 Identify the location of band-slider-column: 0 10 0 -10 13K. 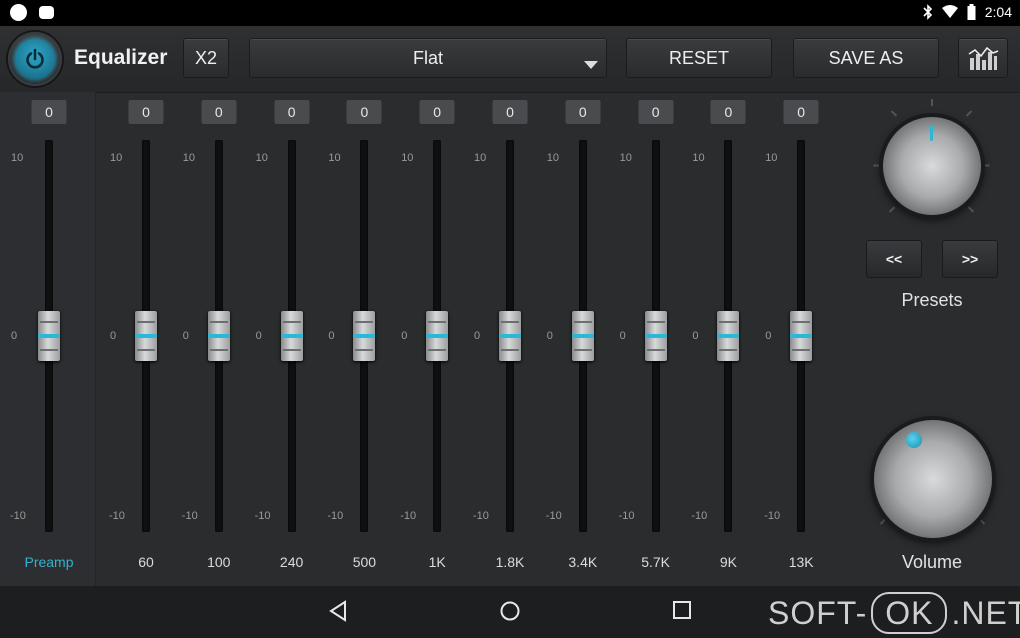
(801, 339).